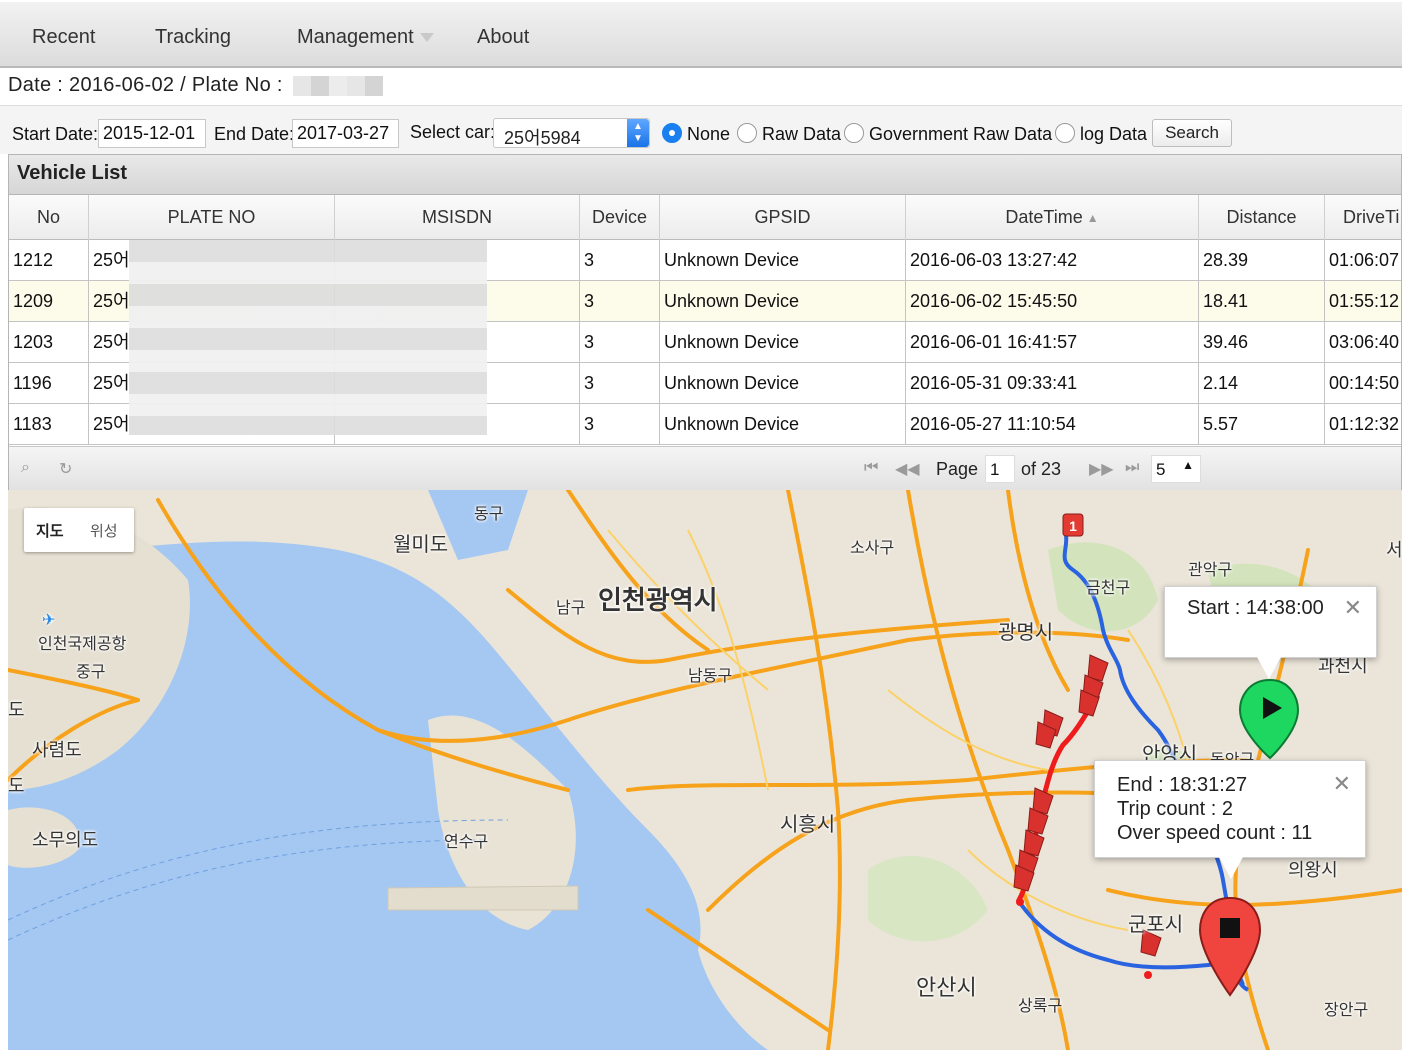  Describe the element at coordinates (1363, 217) in the screenshot. I see `col-header-drivetime: DriveTi` at that location.